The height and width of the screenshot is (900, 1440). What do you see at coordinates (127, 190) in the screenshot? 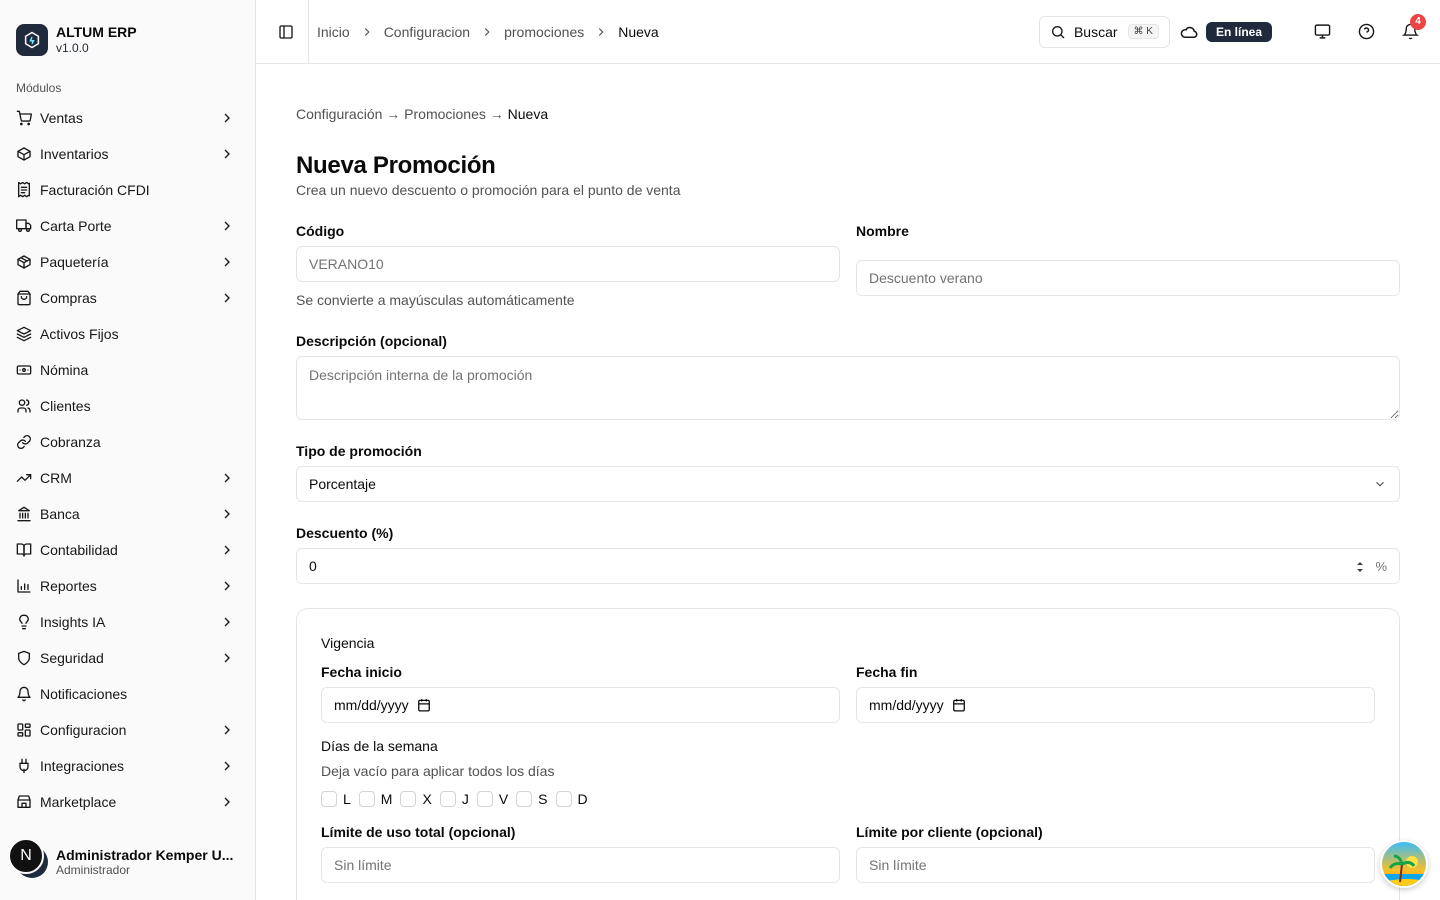
I see `sidebar-item-facturacion-cfdi: Facturación CFDI` at bounding box center [127, 190].